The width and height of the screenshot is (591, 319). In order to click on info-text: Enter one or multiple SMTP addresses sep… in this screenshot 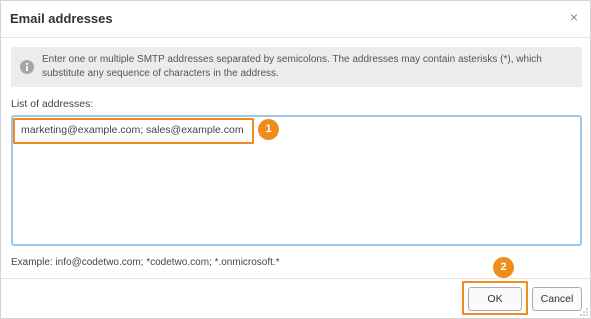, I will do `click(292, 66)`.